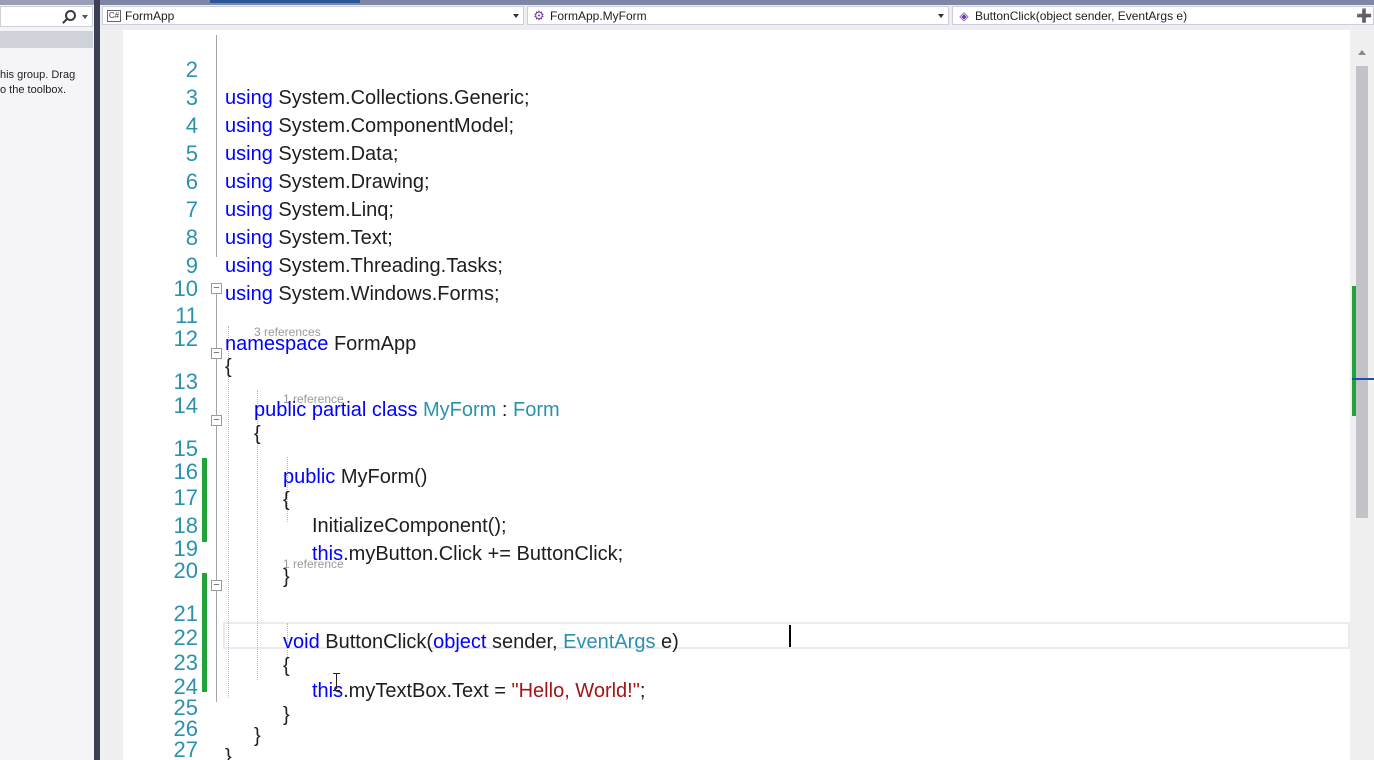  I want to click on type-dropdown: ⚙ FormApp.MyForm, so click(738, 15).